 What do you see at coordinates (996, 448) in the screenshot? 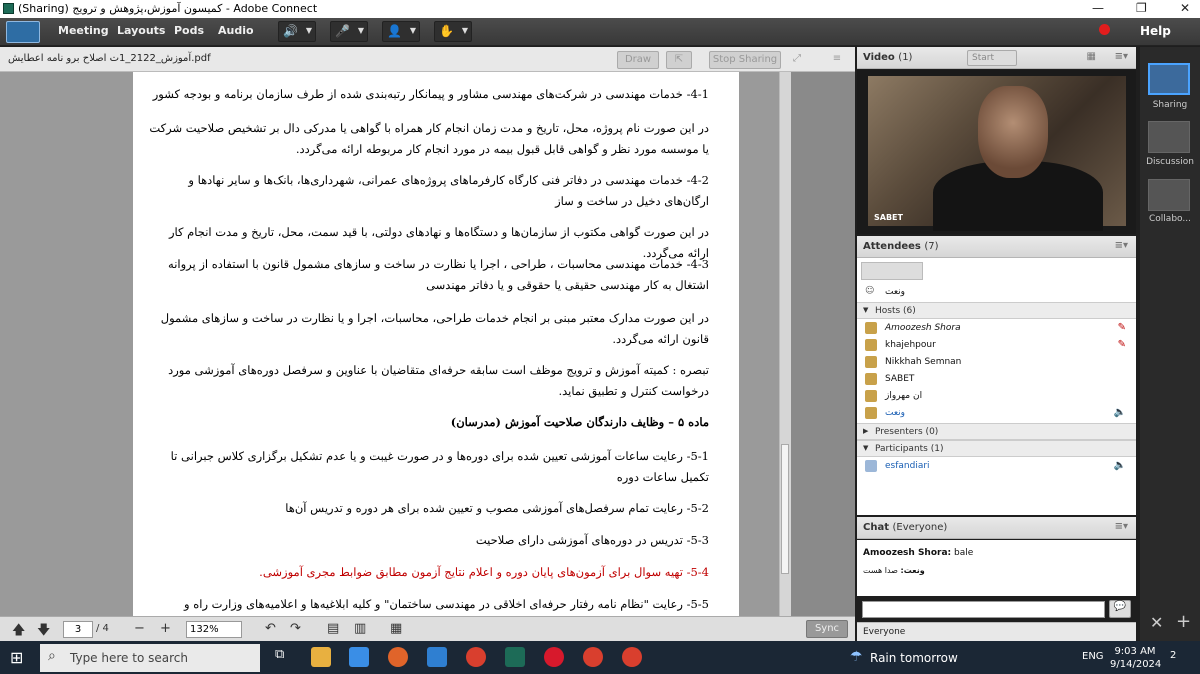
I see `participants-group: ▼ Participants (1)` at bounding box center [996, 448].